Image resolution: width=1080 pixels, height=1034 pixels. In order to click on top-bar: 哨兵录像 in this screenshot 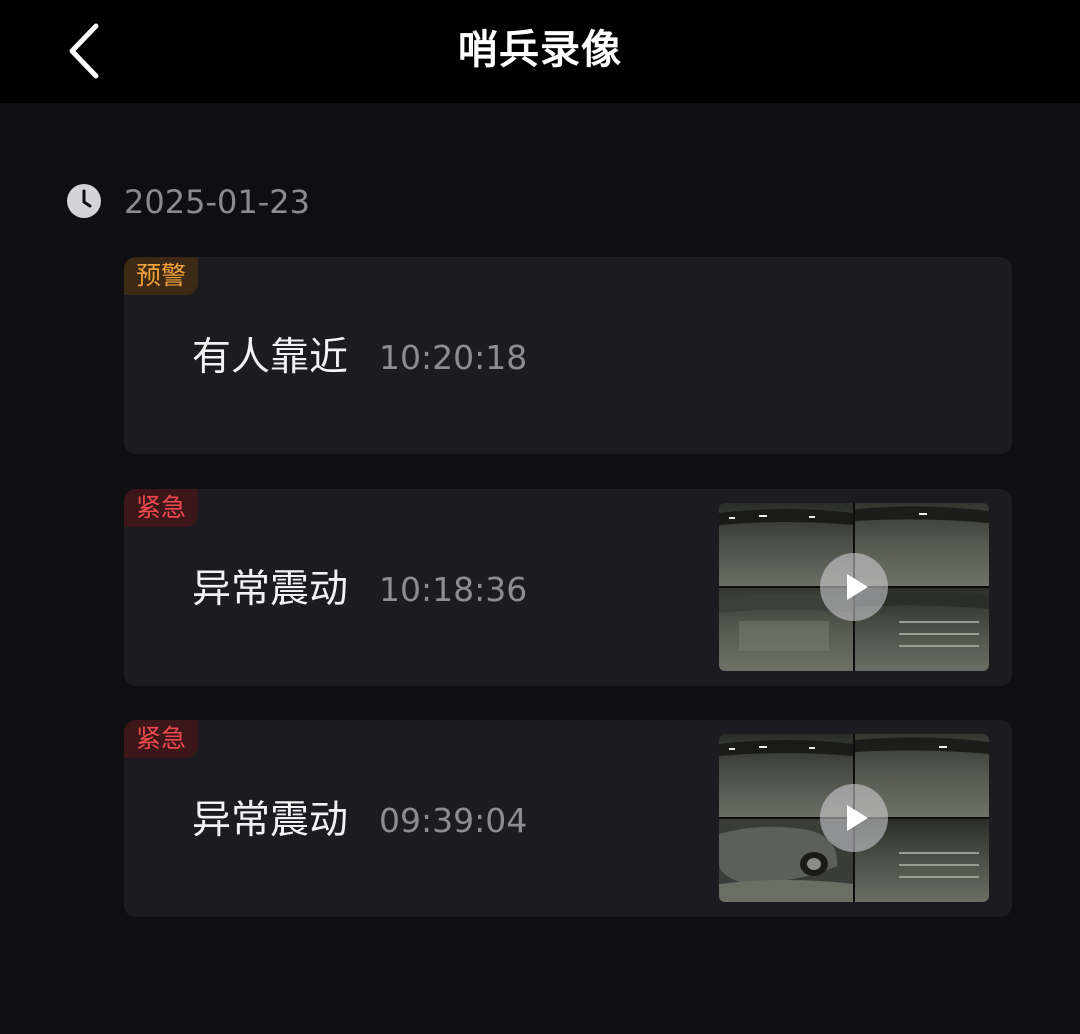, I will do `click(540, 51)`.